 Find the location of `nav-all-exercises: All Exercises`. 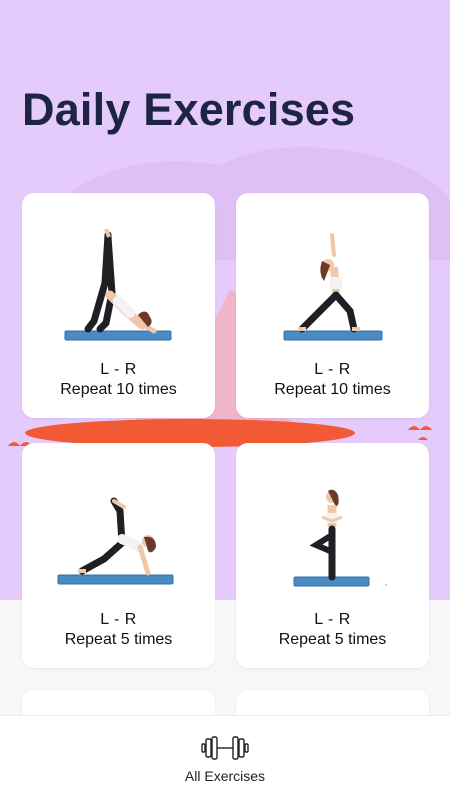

nav-all-exercises: All Exercises is located at coordinates (225, 758).